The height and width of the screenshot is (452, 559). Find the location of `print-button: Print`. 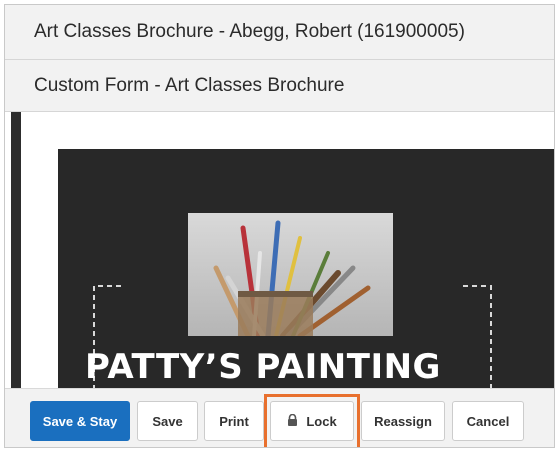

print-button: Print is located at coordinates (234, 421).